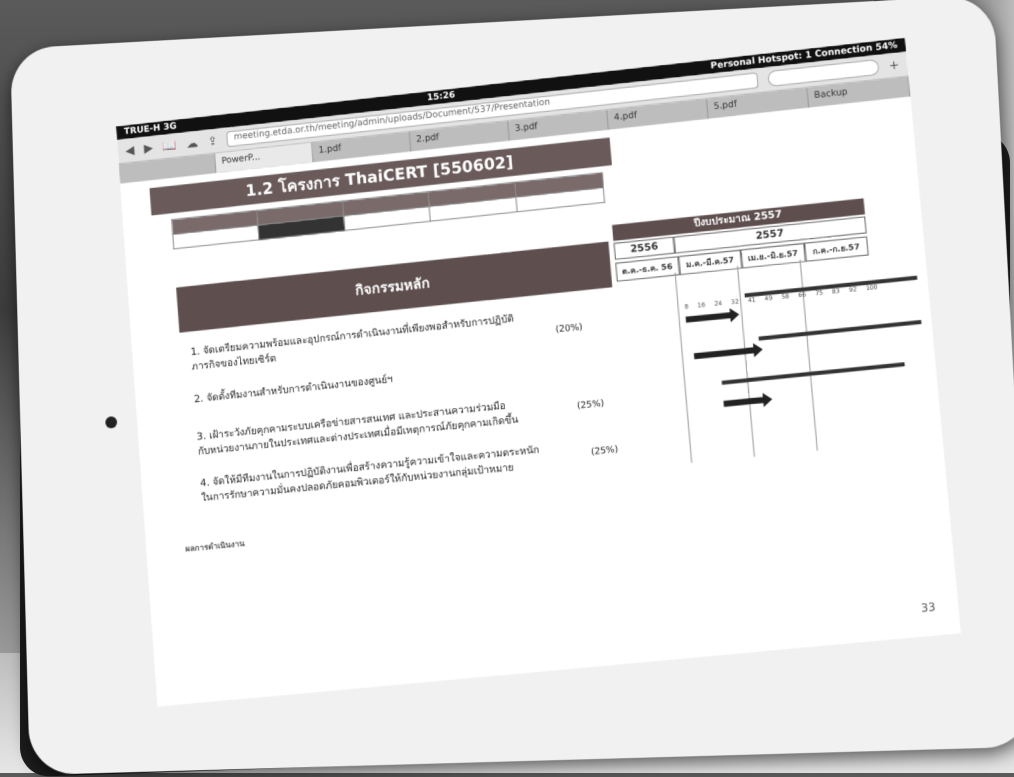 The height and width of the screenshot is (777, 1014). What do you see at coordinates (718, 303) in the screenshot?
I see `scale-tick: 24` at bounding box center [718, 303].